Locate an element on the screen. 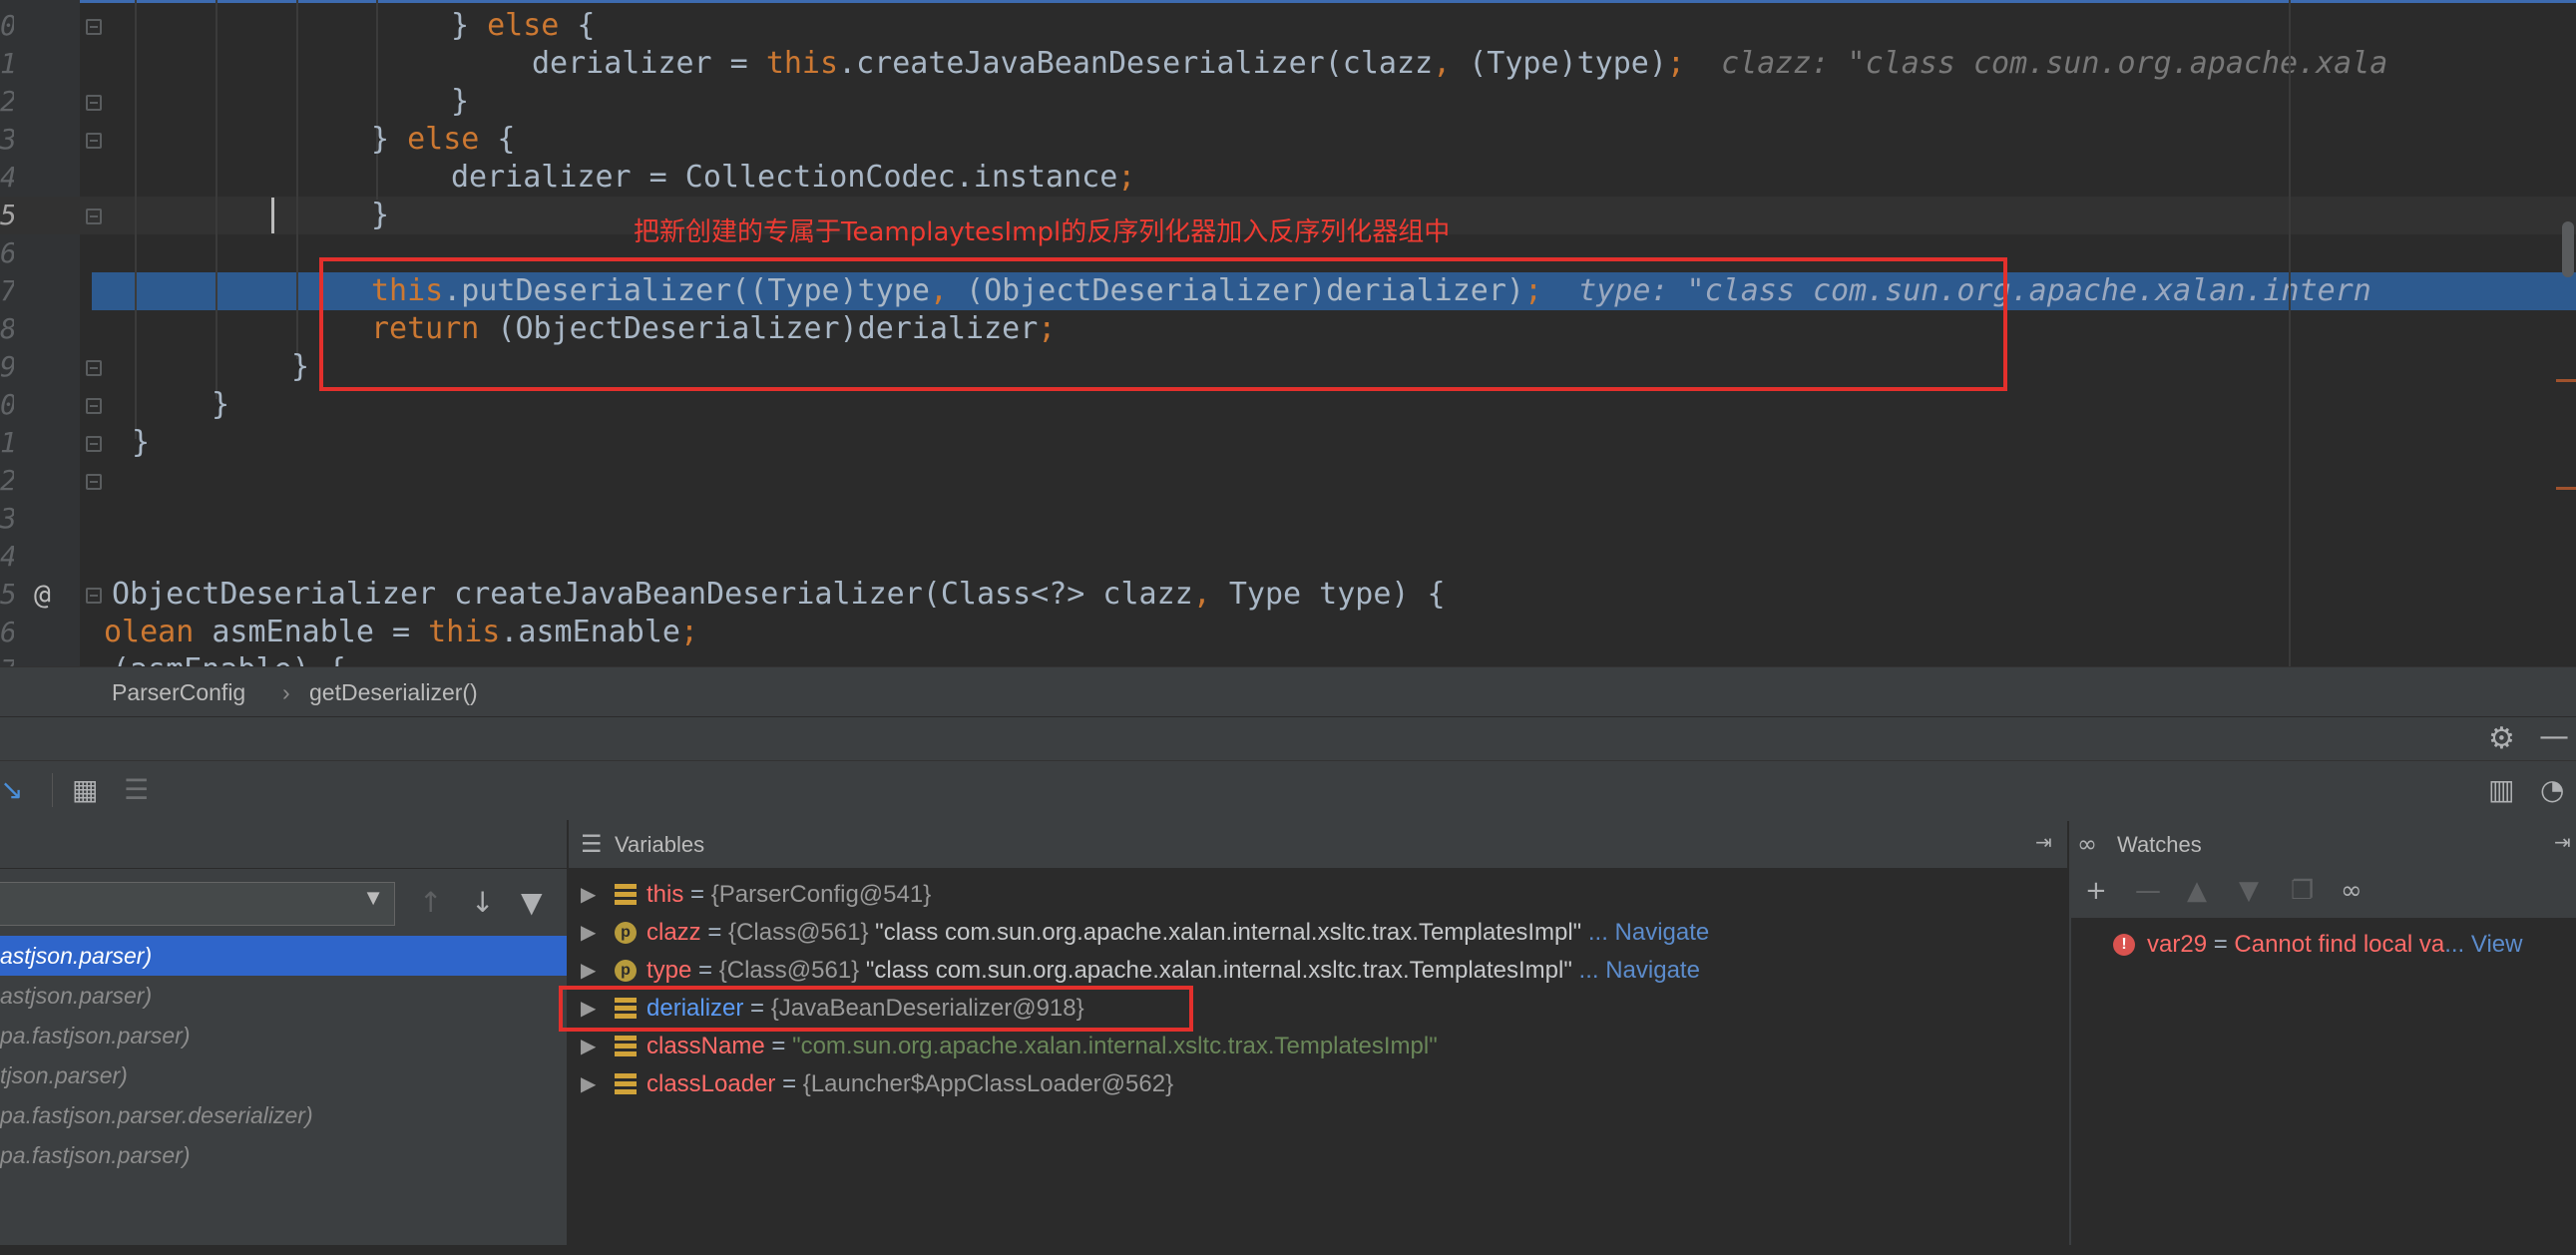 This screenshot has height=1255, width=2576. arrow-down-icon: ▼ is located at coordinates (2249, 891).